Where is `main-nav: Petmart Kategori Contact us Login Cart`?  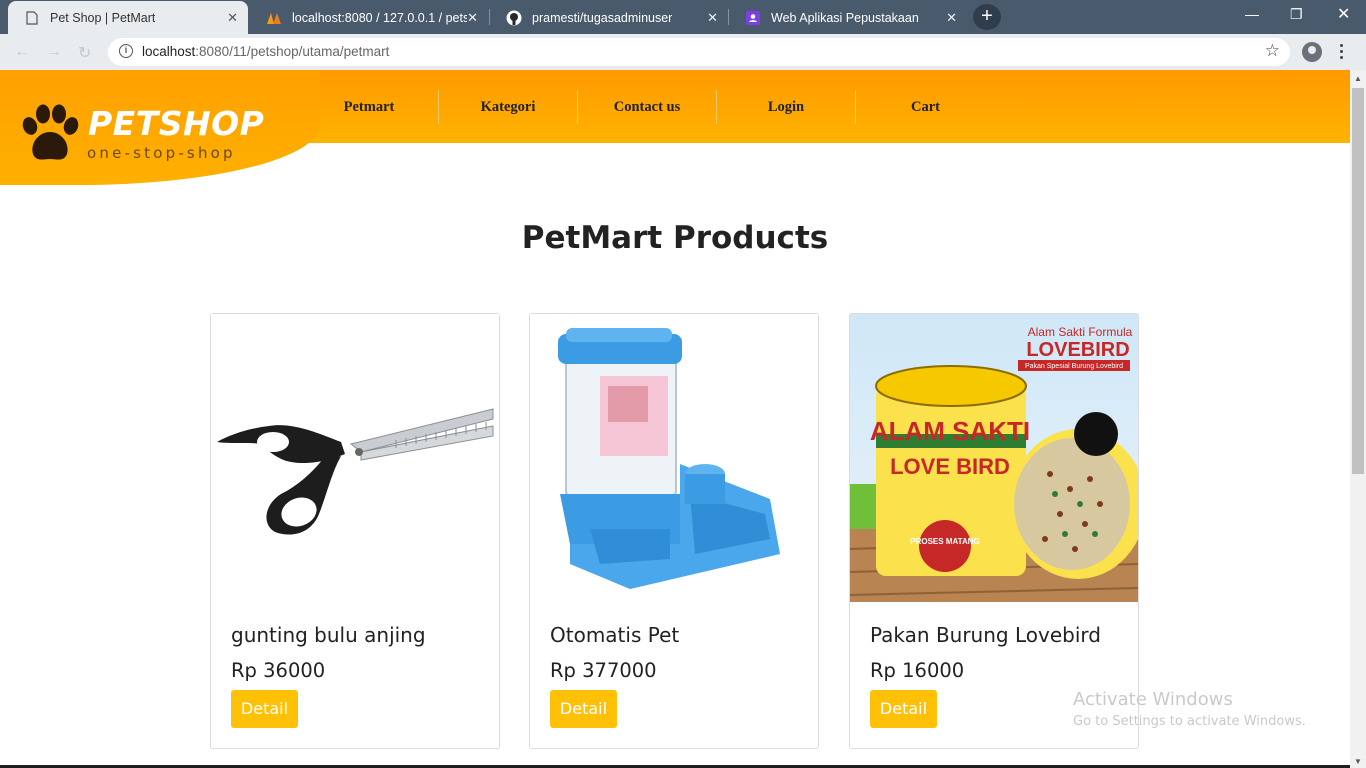
main-nav: Petmart Kategori Contact us Login Cart is located at coordinates (647, 107).